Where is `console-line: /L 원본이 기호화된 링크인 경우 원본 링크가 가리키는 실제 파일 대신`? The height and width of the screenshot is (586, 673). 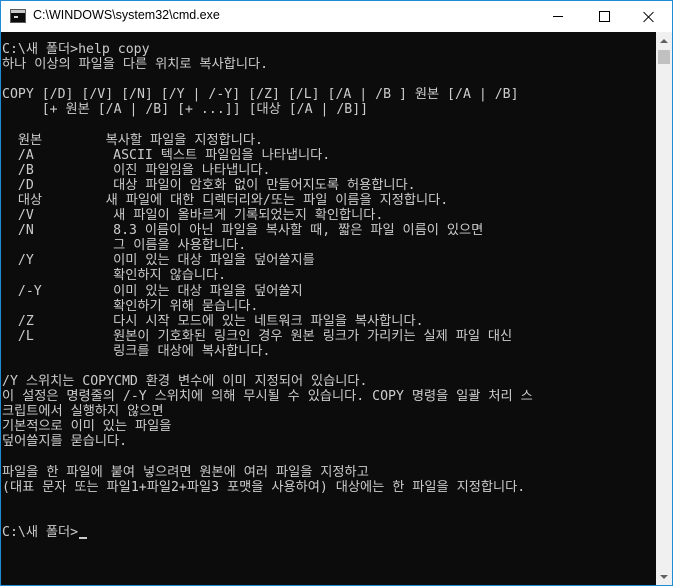
console-line: /L 원본이 기호화된 링크인 경우 원본 링크가 가리키는 실제 파일 대신 is located at coordinates (257, 336).